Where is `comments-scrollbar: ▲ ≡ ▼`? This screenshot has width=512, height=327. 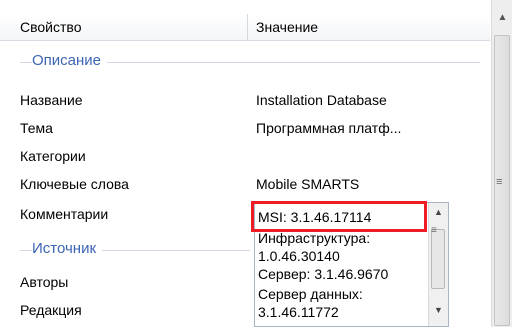 comments-scrollbar: ▲ ≡ ▼ is located at coordinates (438, 264).